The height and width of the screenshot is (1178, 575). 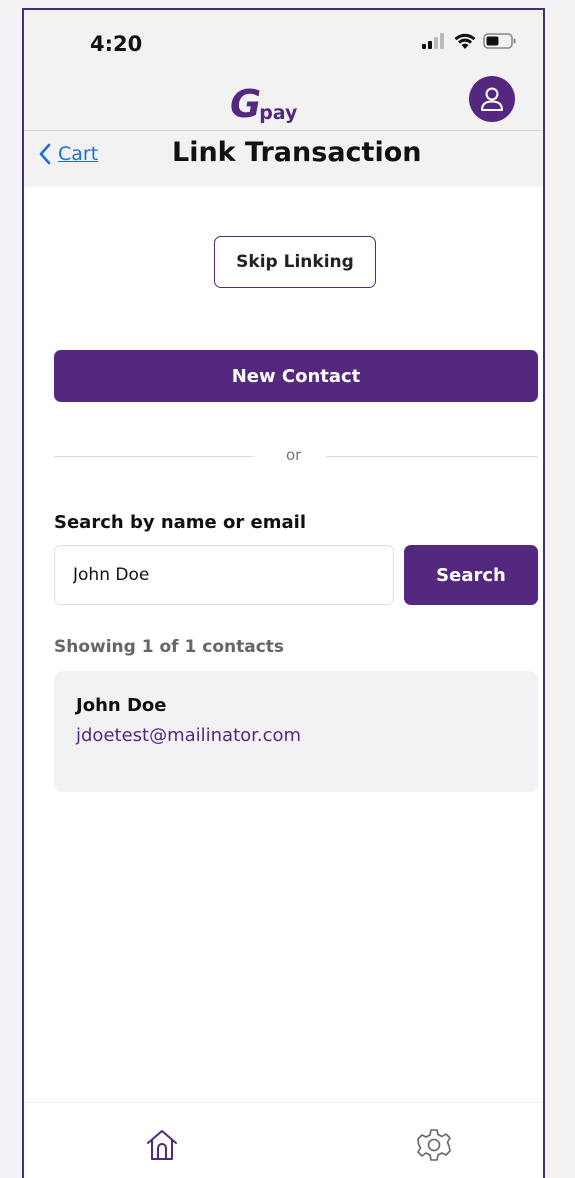 What do you see at coordinates (224, 575) in the screenshot?
I see `search-input` at bounding box center [224, 575].